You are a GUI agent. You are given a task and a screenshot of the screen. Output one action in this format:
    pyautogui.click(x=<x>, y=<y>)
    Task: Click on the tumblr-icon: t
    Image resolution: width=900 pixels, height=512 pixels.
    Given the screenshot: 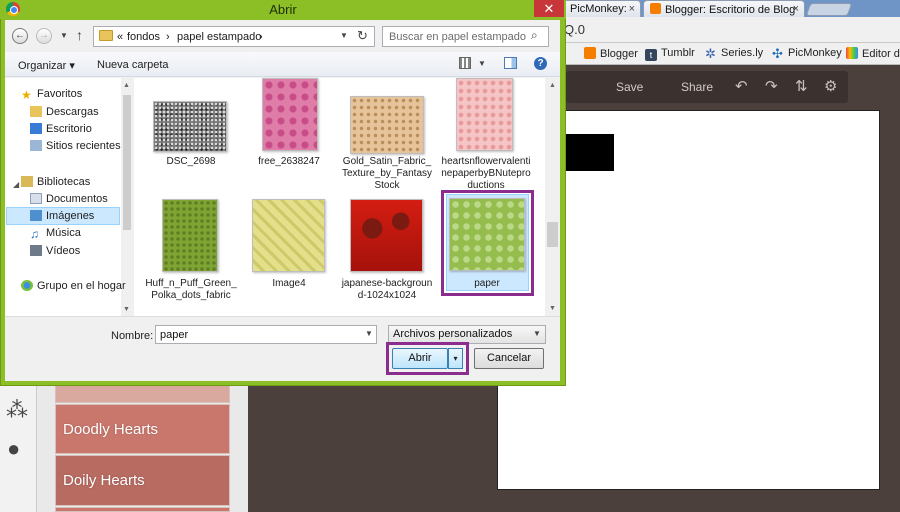 What is the action you would take?
    pyautogui.click(x=651, y=55)
    